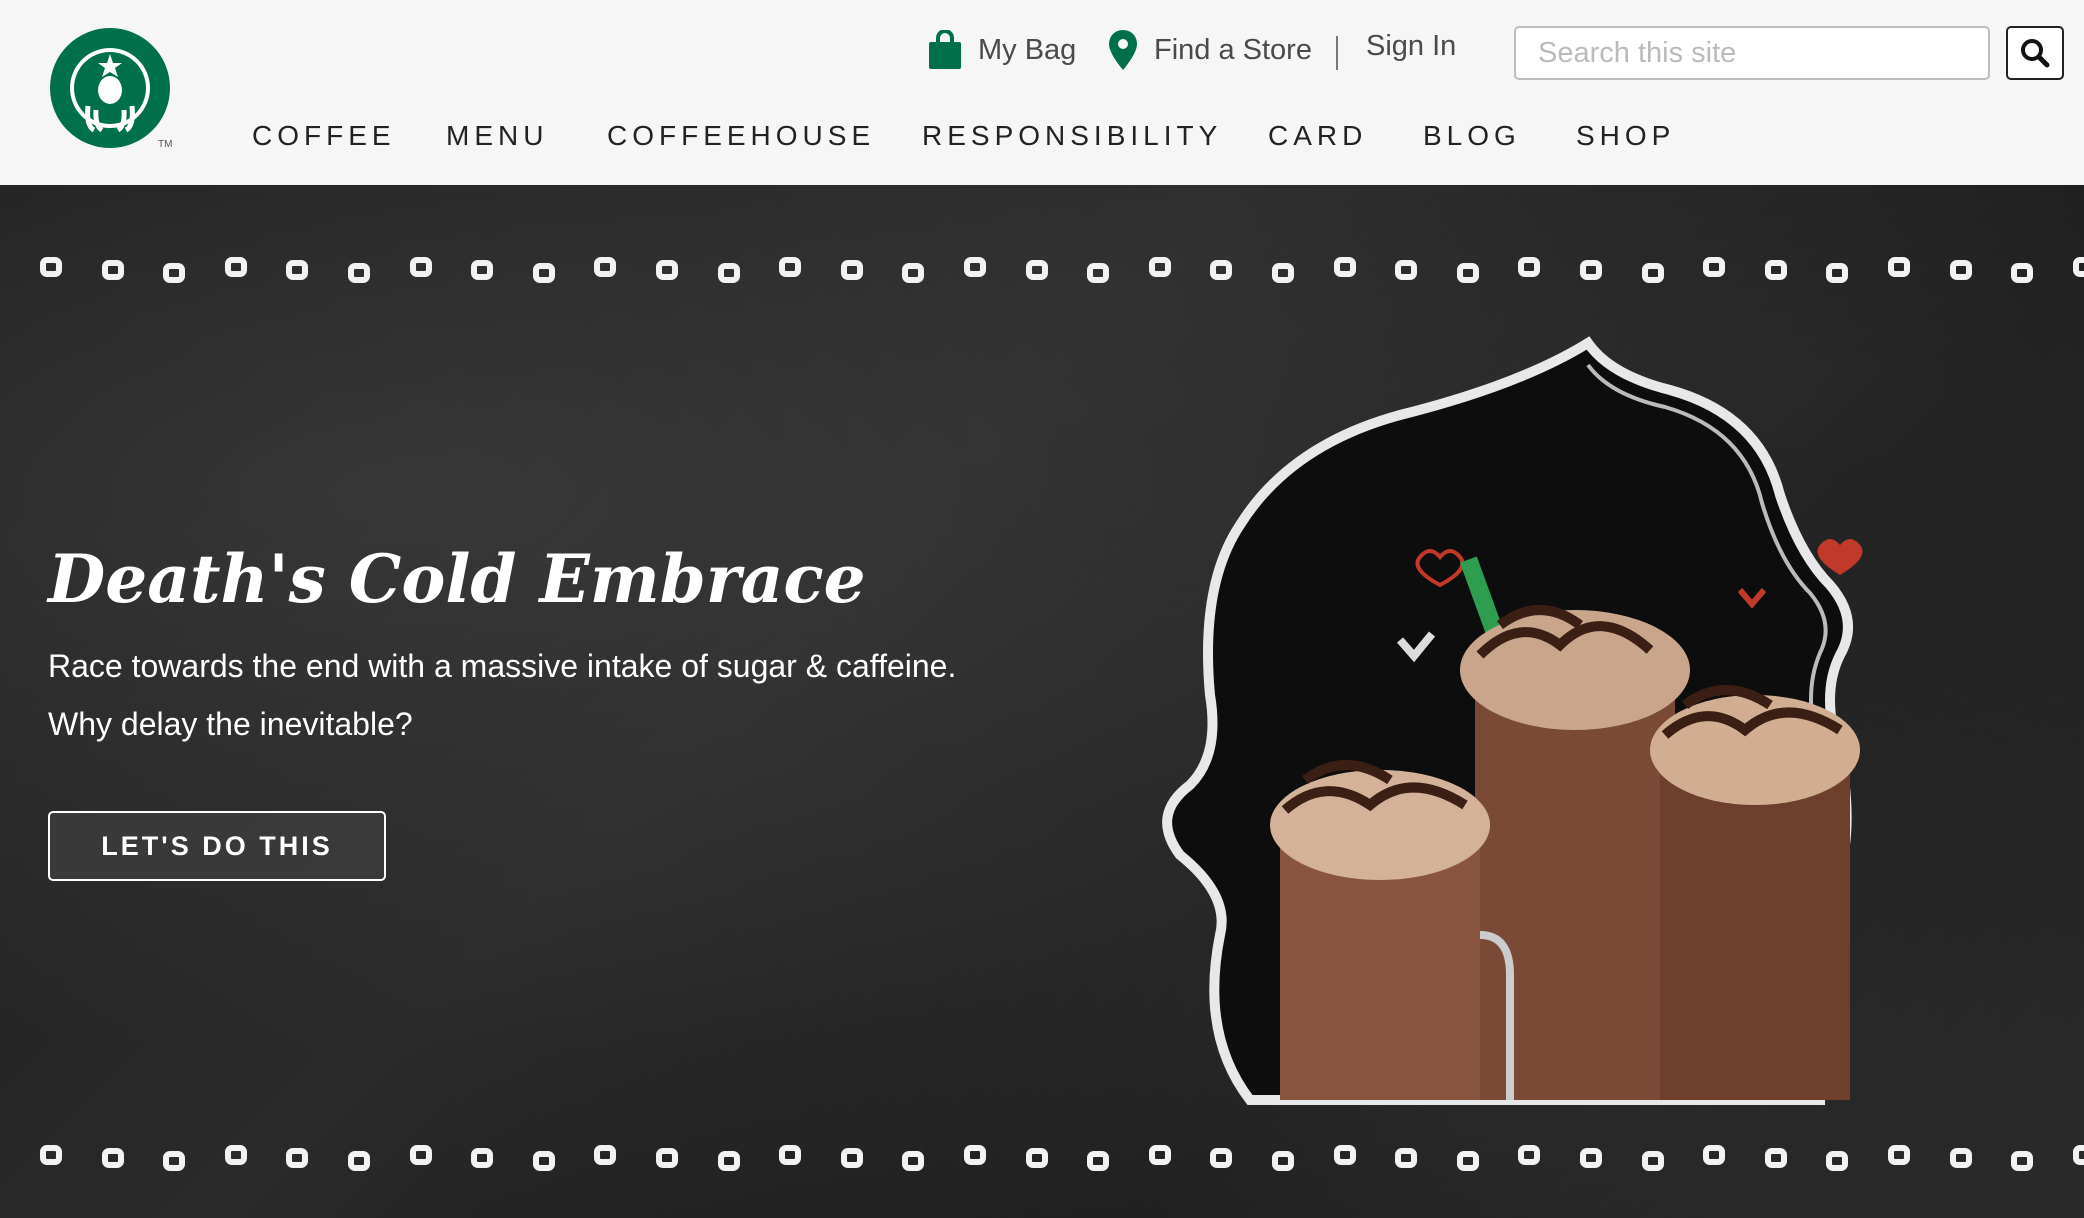 The image size is (2084, 1218). What do you see at coordinates (1752, 53) in the screenshot?
I see `search-input` at bounding box center [1752, 53].